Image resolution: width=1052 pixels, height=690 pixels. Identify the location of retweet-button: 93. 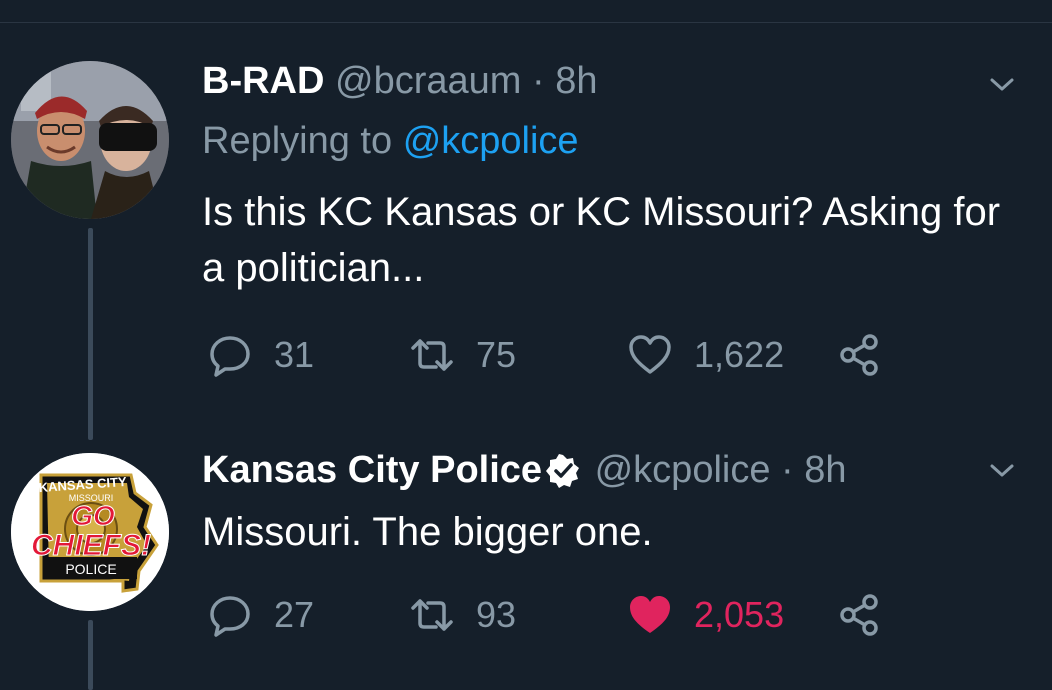
(463, 615).